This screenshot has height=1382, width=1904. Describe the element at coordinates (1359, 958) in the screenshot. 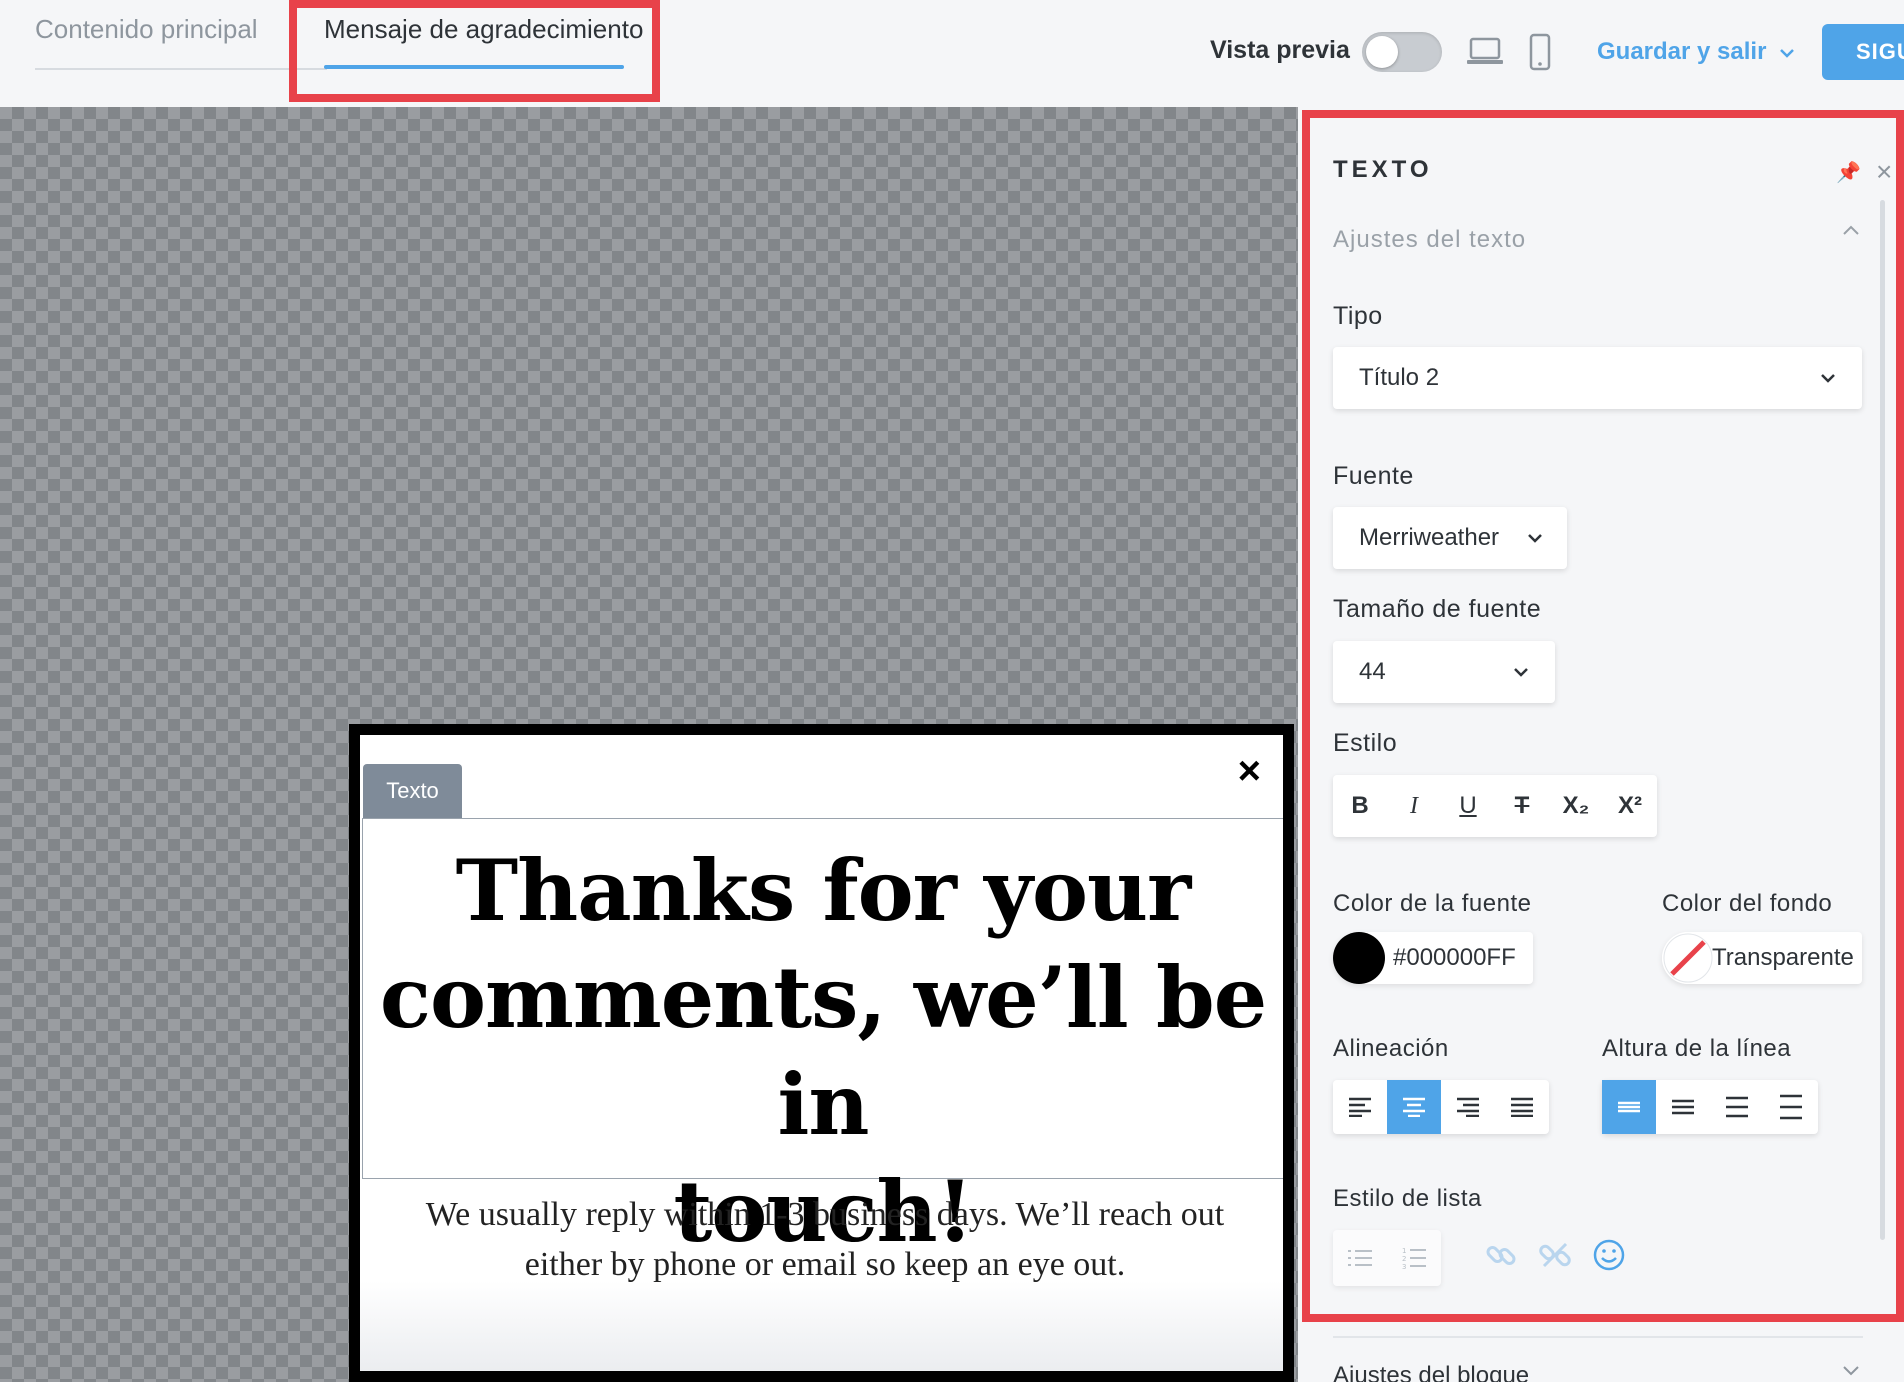

I see `font-color-swatch` at that location.